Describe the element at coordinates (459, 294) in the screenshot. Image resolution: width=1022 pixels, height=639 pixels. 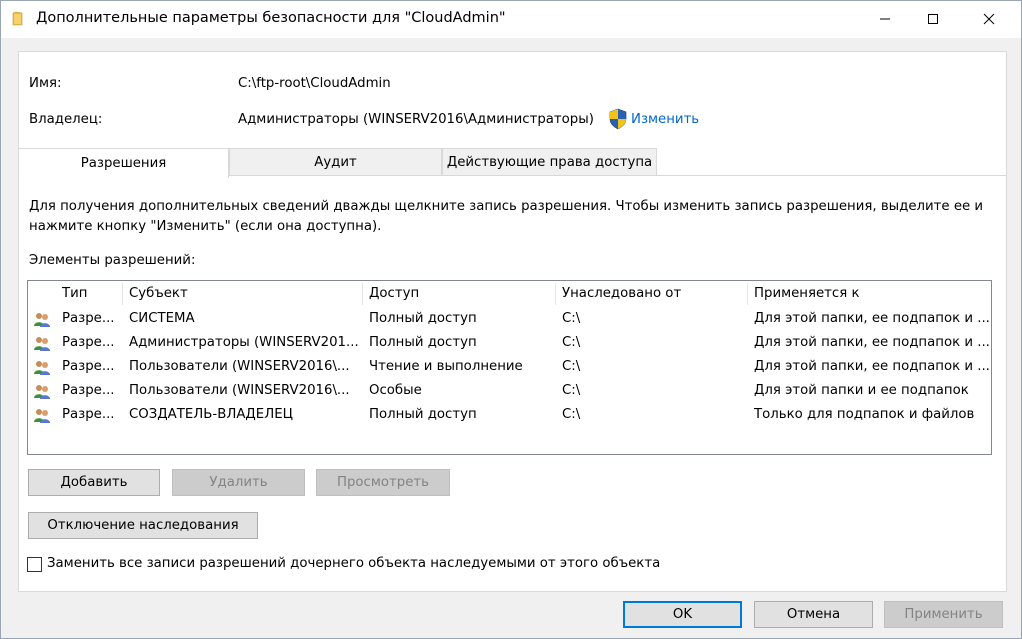
I see `column-header-access: Доступ` at that location.